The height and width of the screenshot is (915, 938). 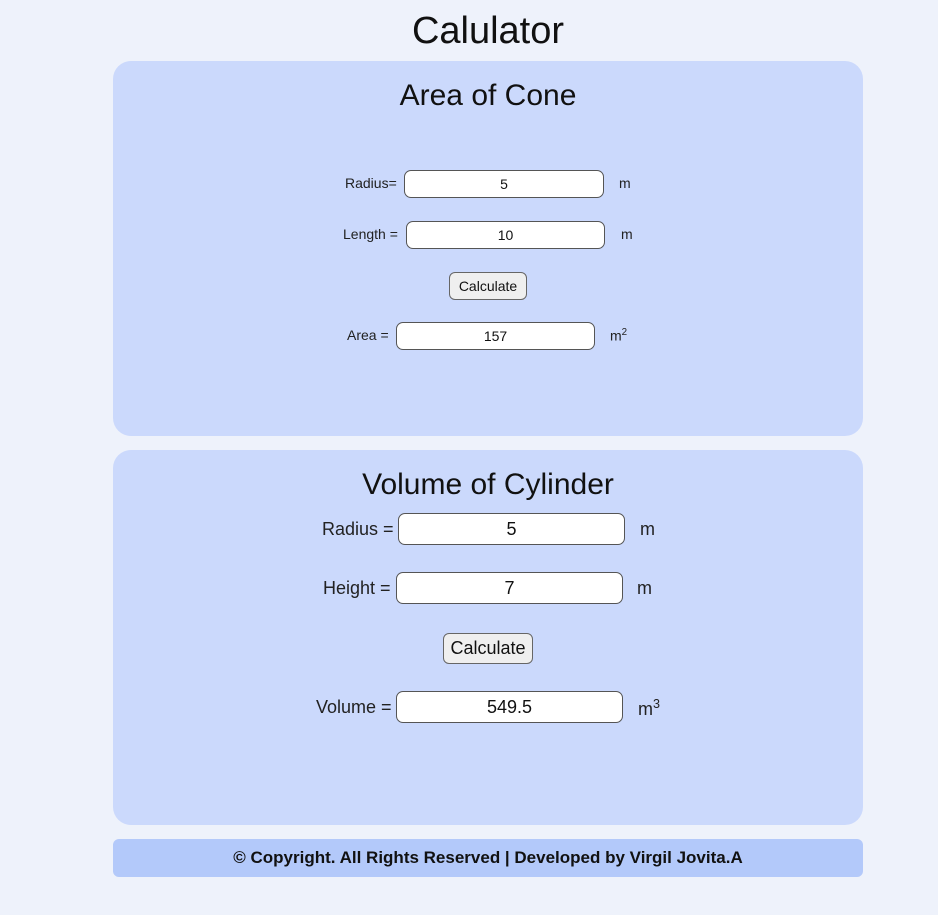 I want to click on cone-calculate-button: Calculate, so click(x=488, y=286).